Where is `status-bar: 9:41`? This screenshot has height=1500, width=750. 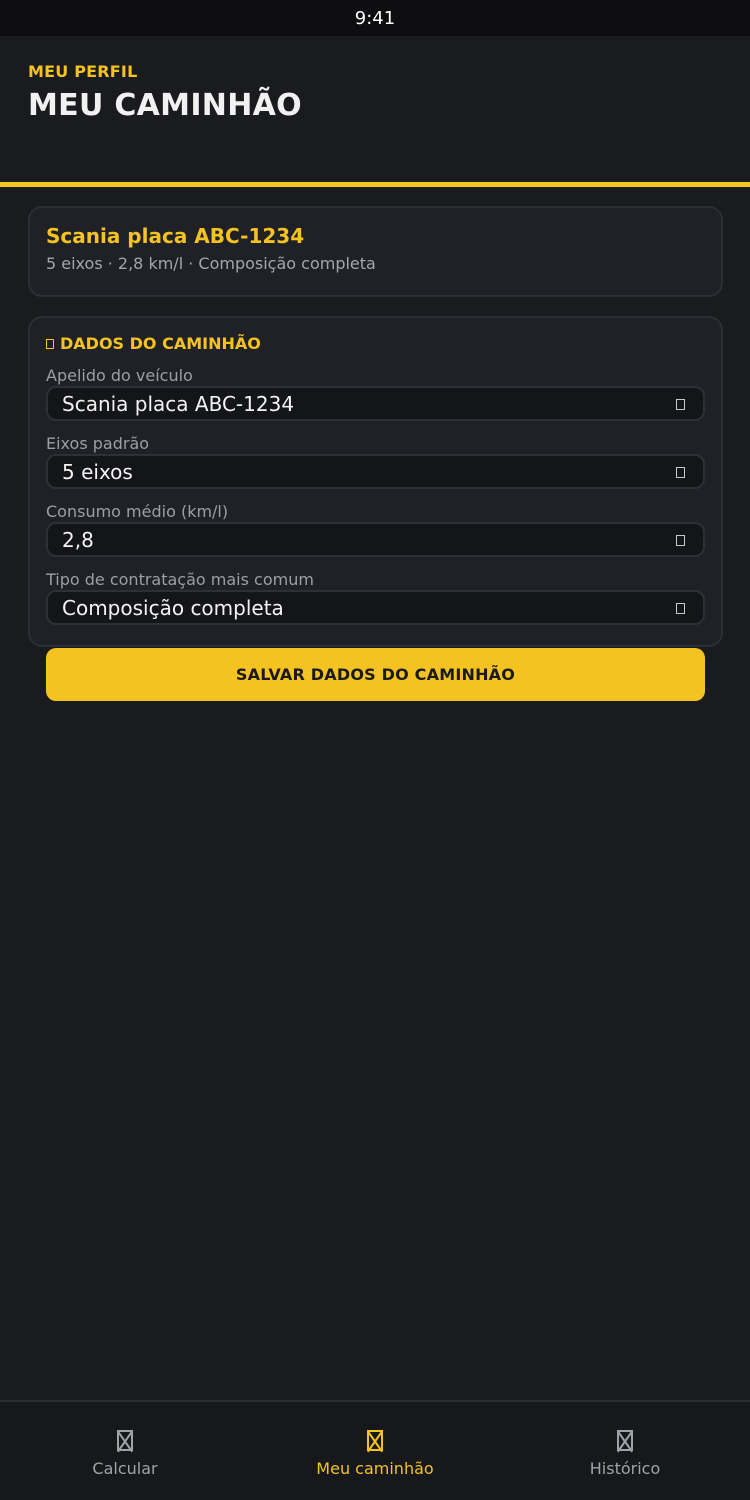
status-bar: 9:41 is located at coordinates (375, 18).